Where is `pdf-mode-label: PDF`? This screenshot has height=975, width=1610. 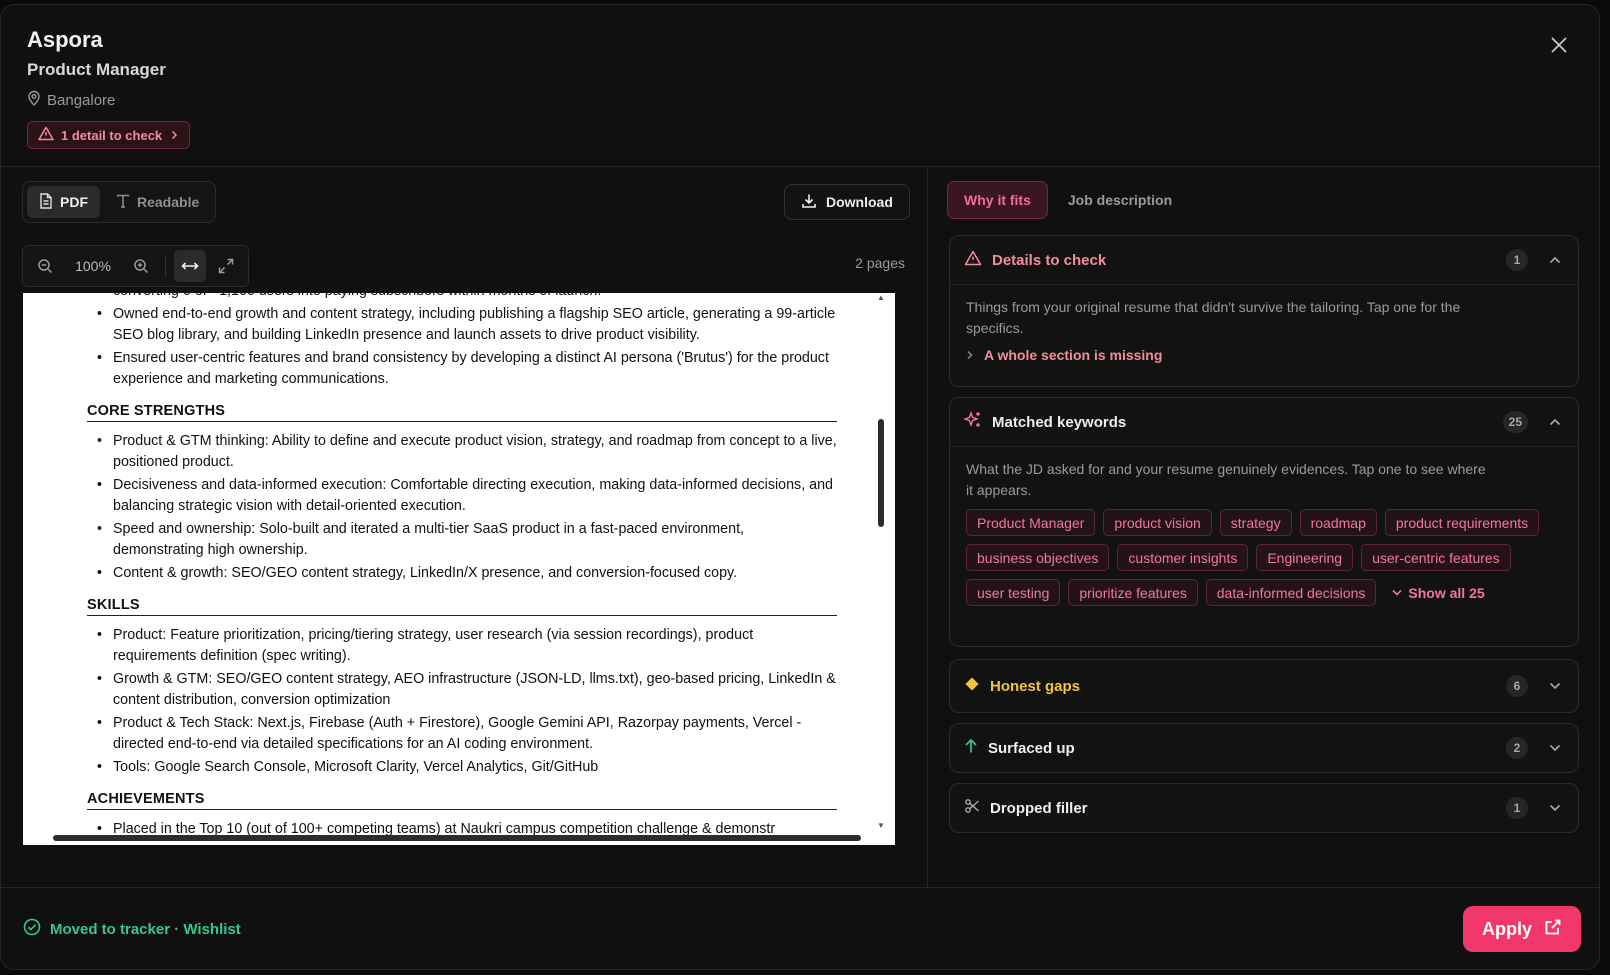
pdf-mode-label: PDF is located at coordinates (74, 202).